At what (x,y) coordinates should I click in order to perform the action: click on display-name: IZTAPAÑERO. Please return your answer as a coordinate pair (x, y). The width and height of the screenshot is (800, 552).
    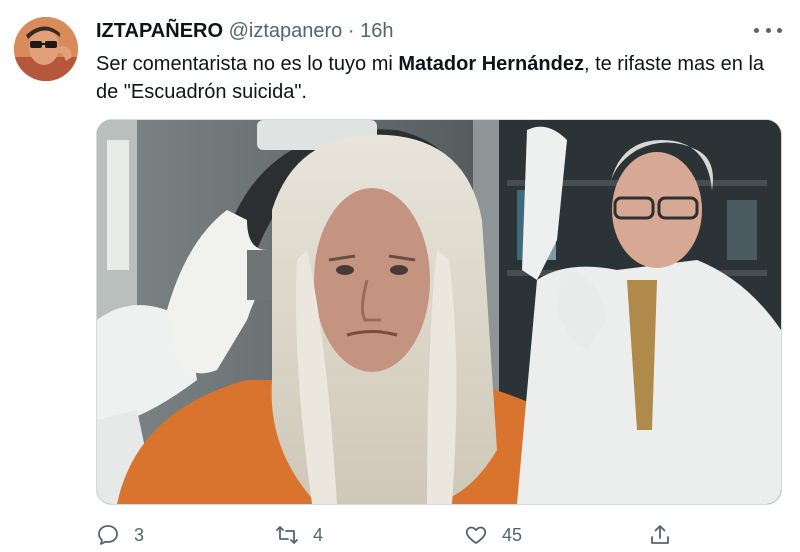
    Looking at the image, I should click on (159, 31).